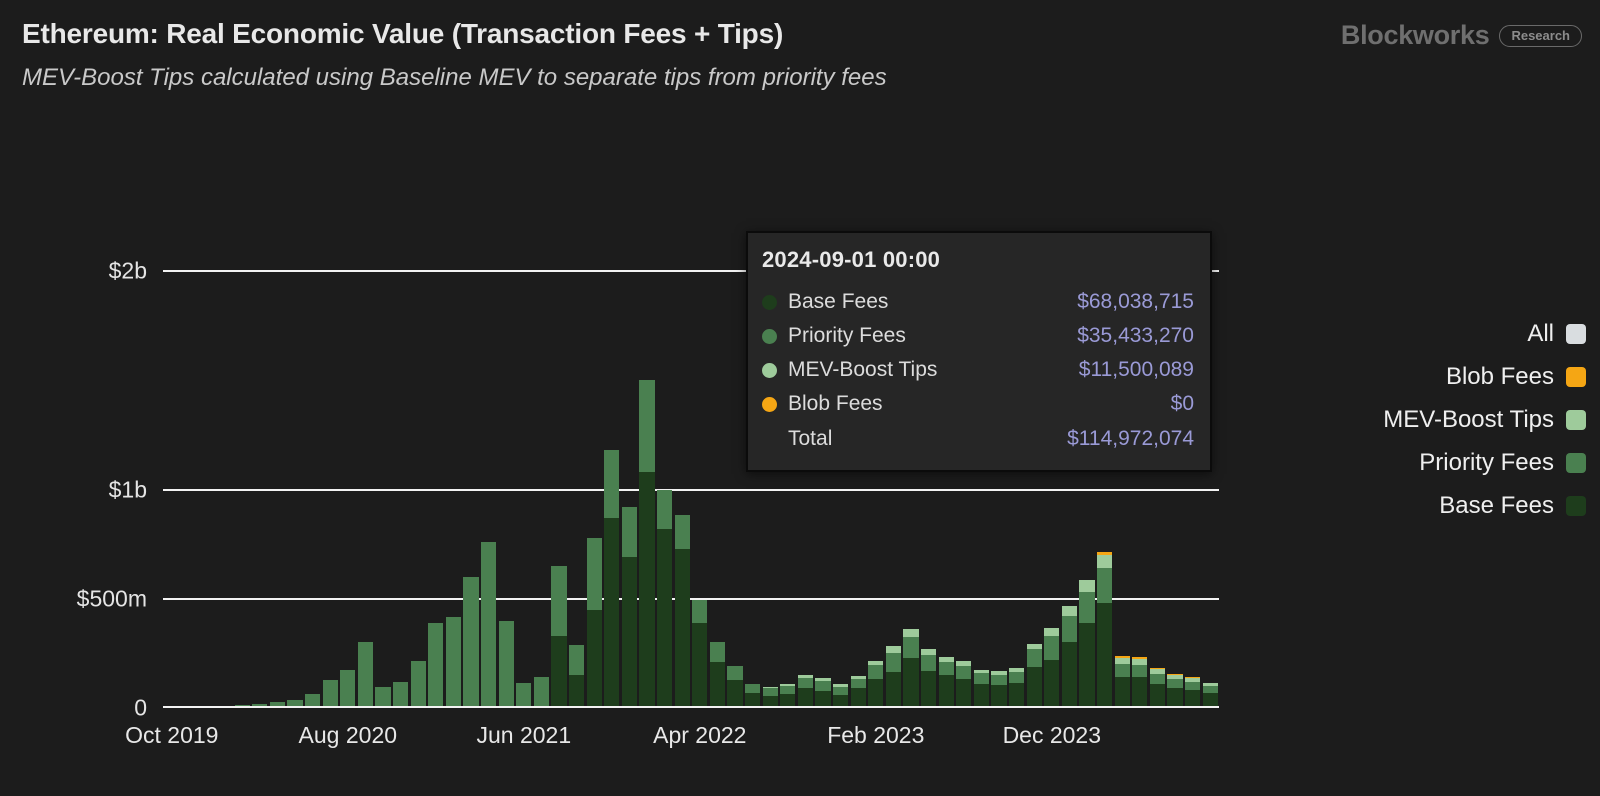 This screenshot has height=796, width=1600. I want to click on tooltip-series-value: $35,433,270, so click(1135, 335).